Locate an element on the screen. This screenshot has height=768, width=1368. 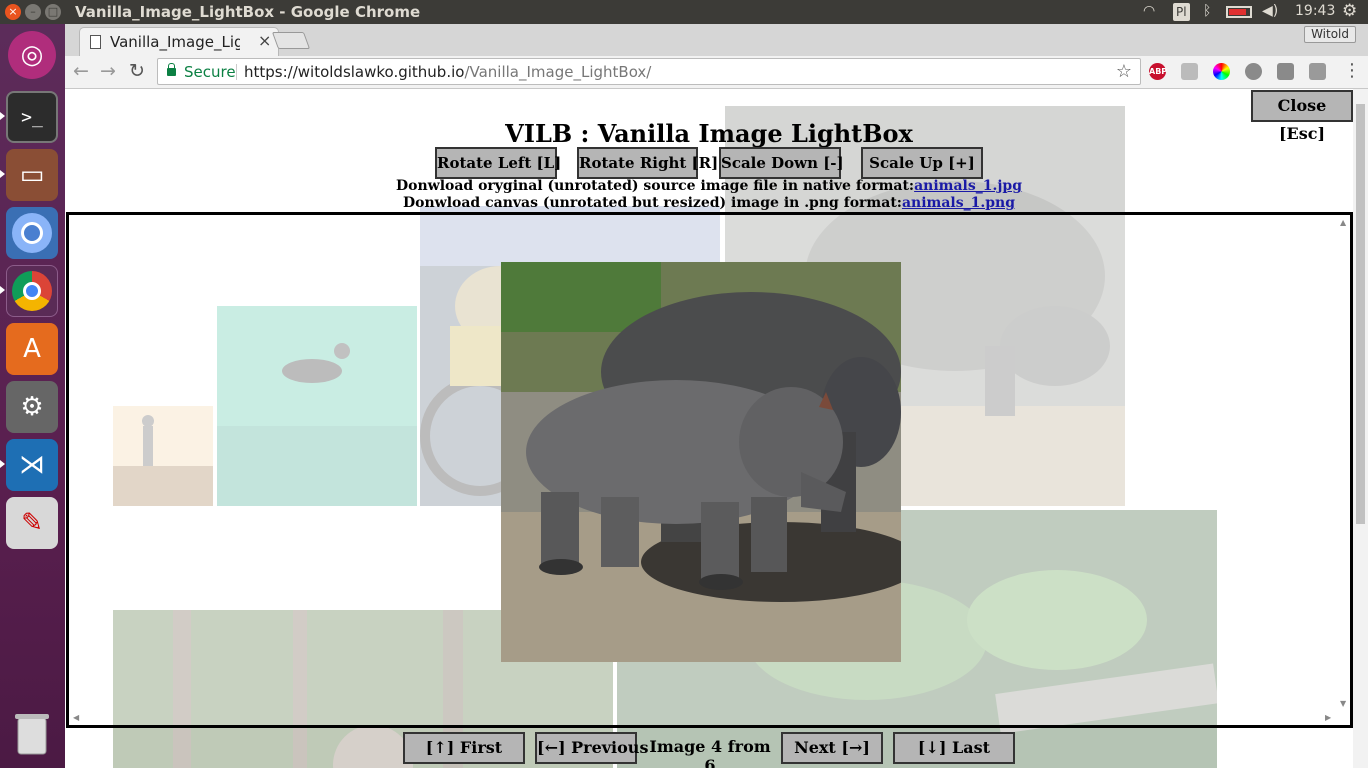
scroll-left-arrow-icon: ◀ is located at coordinates (76, 717).